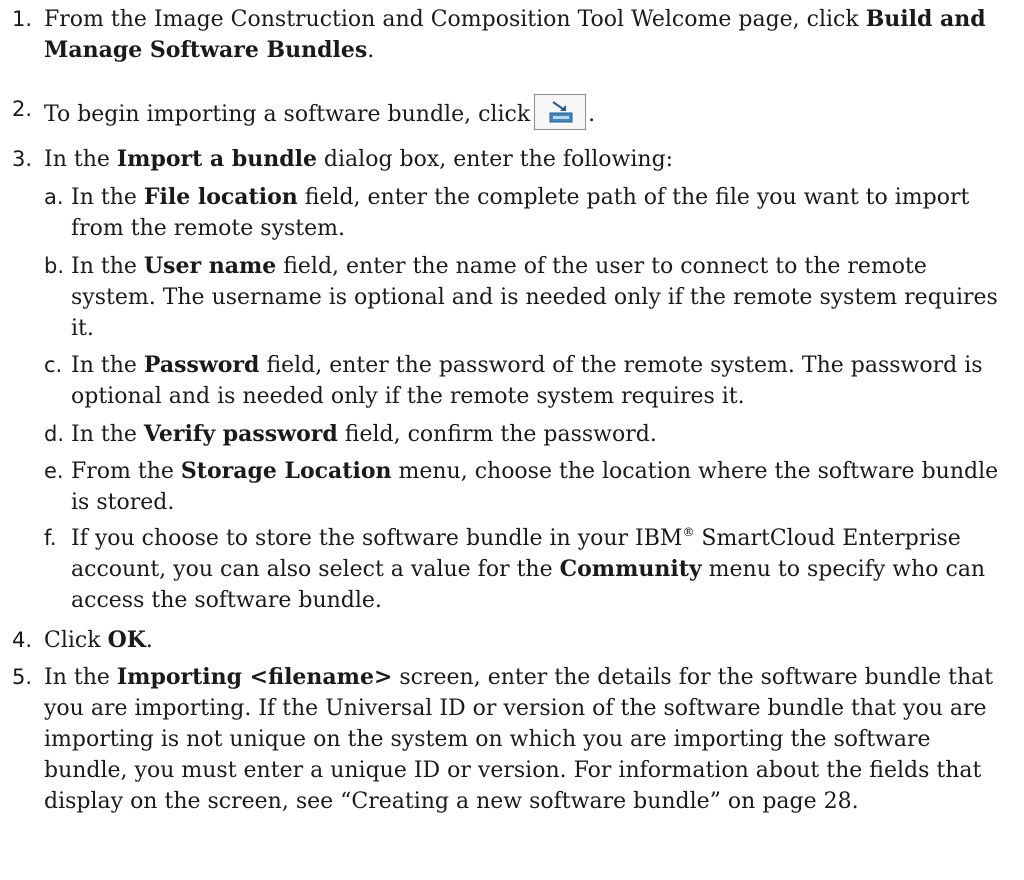 Image resolution: width=1024 pixels, height=880 pixels. I want to click on substep-letter: d., so click(54, 434).